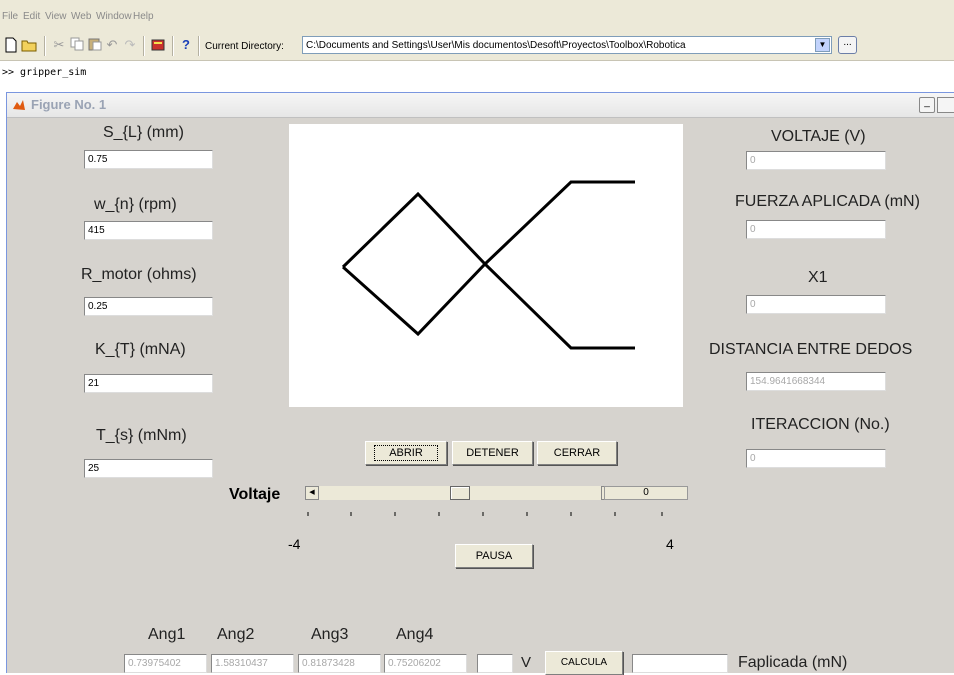 The image size is (954, 675). What do you see at coordinates (816, 458) in the screenshot?
I see `iteraccion-output: 0` at bounding box center [816, 458].